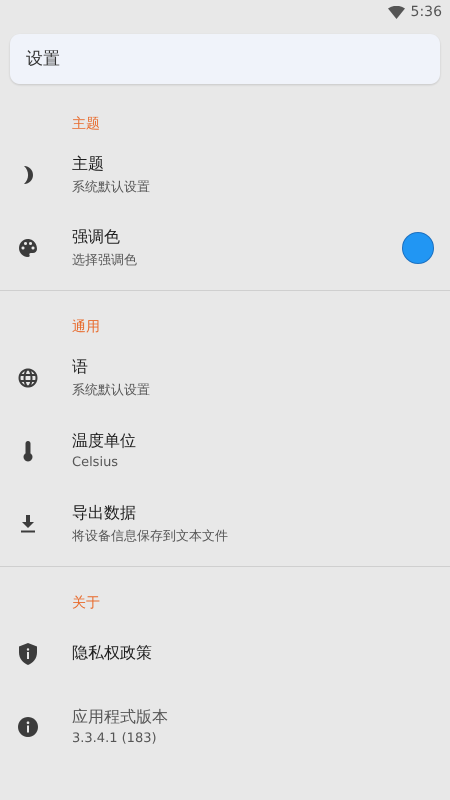 The width and height of the screenshot is (450, 800). What do you see at coordinates (253, 653) in the screenshot?
I see `setting-title: 隐私权政策` at bounding box center [253, 653].